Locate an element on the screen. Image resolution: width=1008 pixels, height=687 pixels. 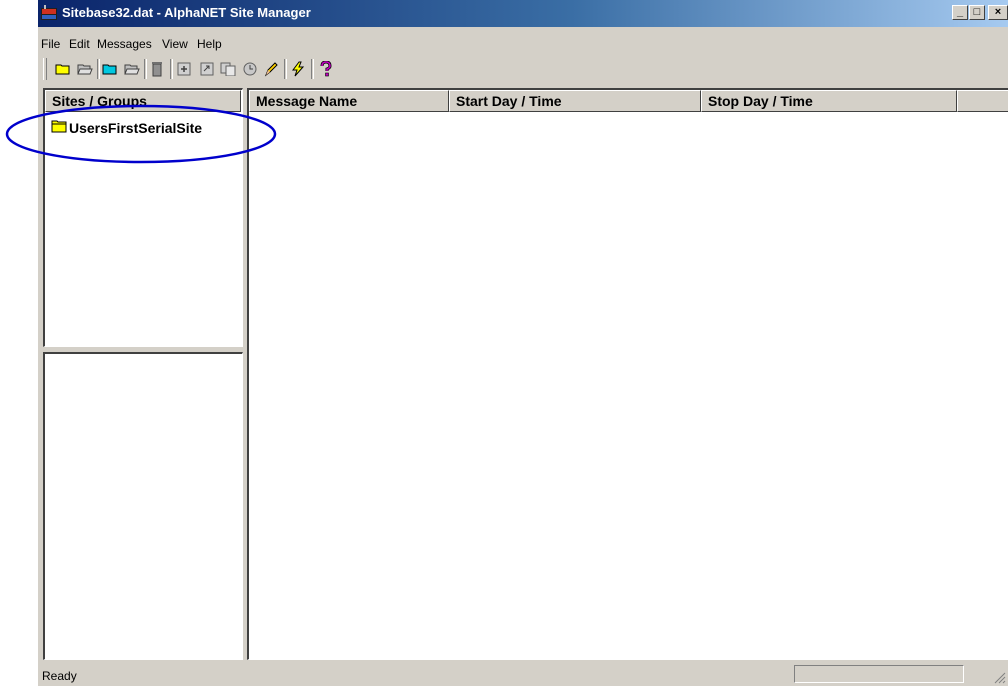
maximize-button: □ is located at coordinates (977, 12).